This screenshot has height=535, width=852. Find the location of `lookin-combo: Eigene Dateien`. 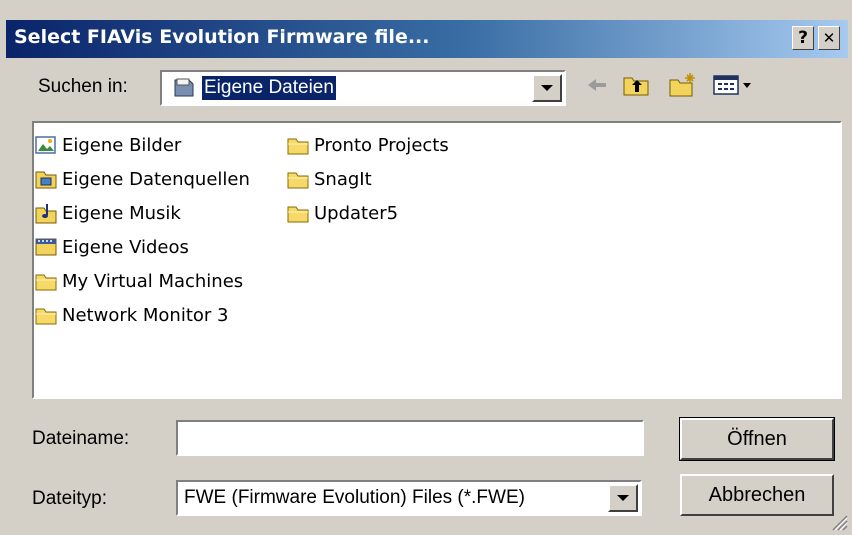

lookin-combo: Eigene Dateien is located at coordinates (363, 88).